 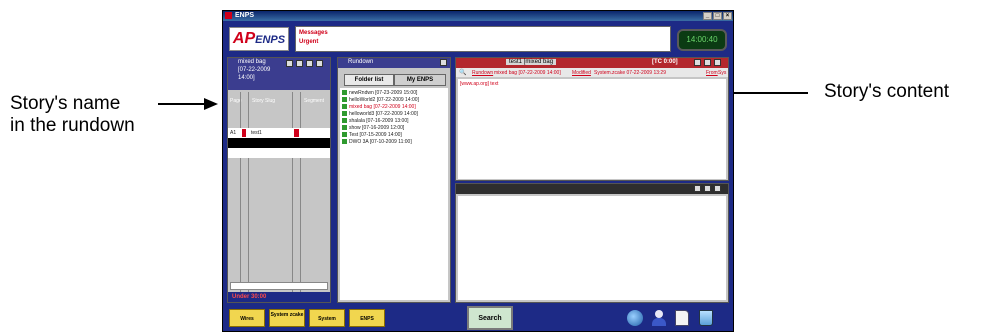 I want to click on table-row-selected, so click(x=279, y=143).